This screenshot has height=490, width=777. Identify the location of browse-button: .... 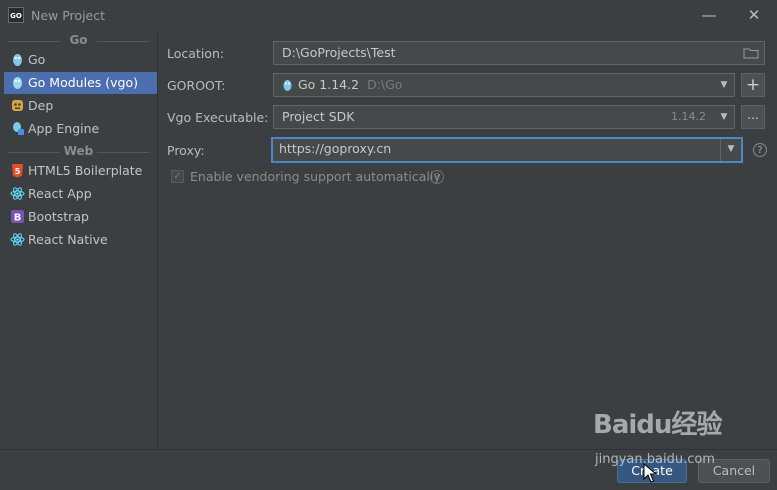
(753, 117).